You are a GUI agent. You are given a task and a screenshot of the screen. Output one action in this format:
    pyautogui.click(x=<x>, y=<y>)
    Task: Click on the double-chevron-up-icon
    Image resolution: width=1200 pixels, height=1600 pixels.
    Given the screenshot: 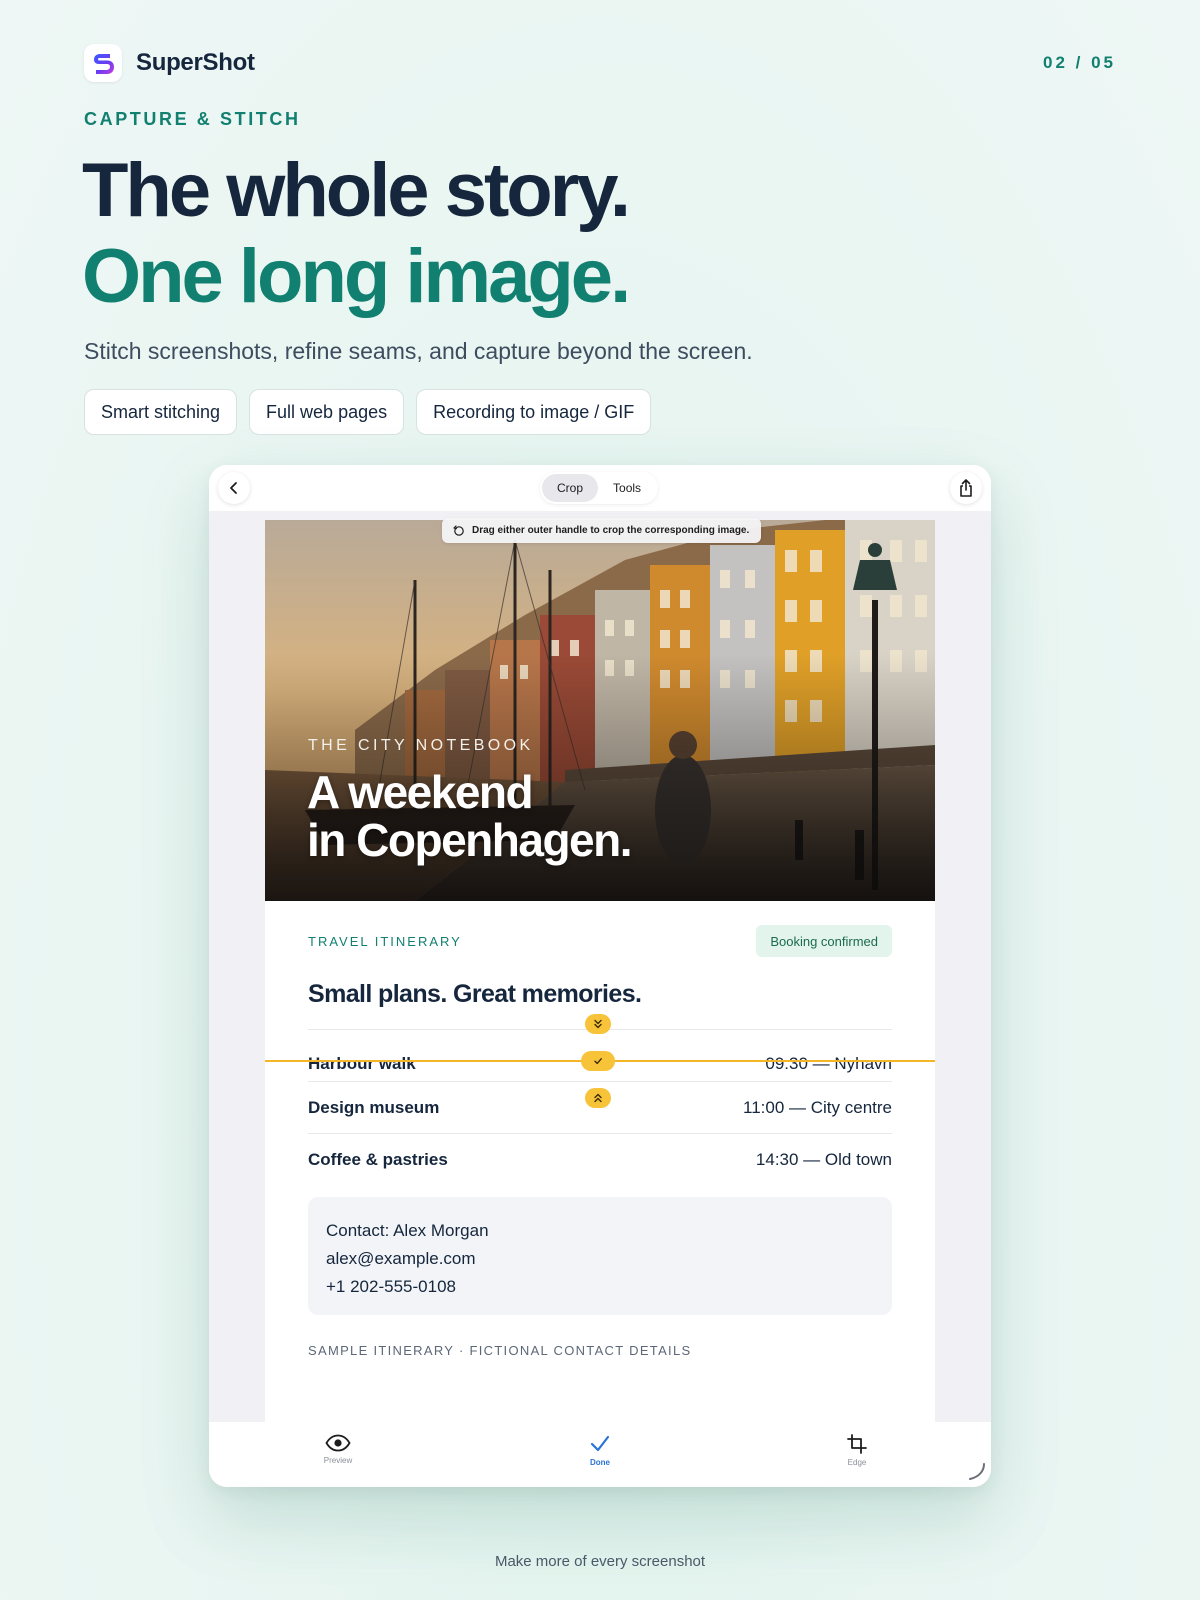 What is the action you would take?
    pyautogui.click(x=598, y=1098)
    